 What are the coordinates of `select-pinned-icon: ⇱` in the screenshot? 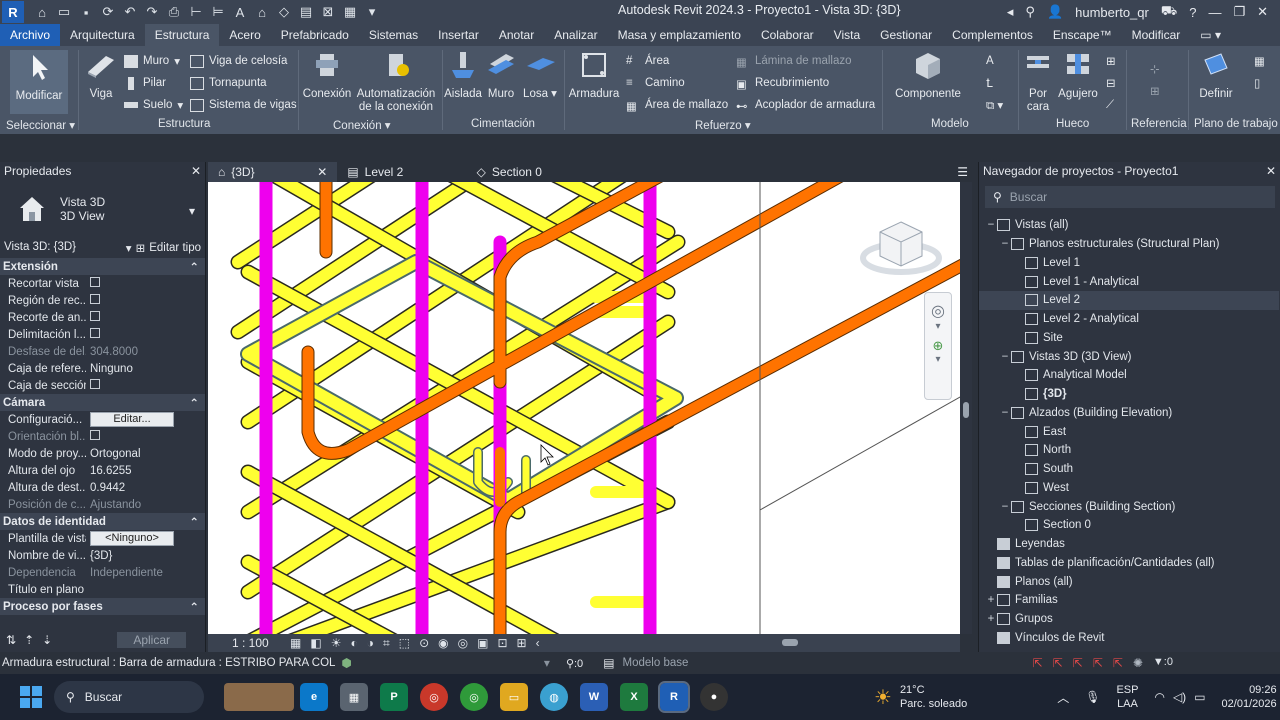 It's located at (1078, 663).